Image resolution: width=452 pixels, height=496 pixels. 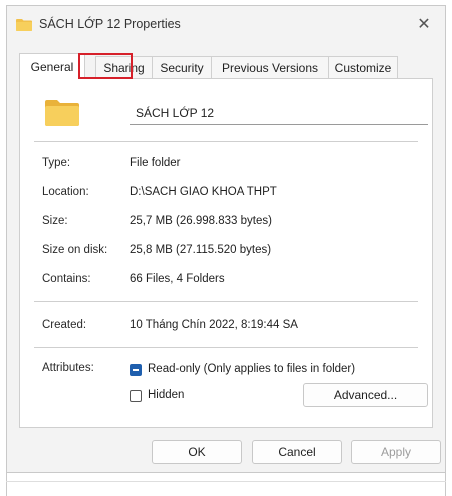 I want to click on close-button: ✕, so click(x=424, y=24).